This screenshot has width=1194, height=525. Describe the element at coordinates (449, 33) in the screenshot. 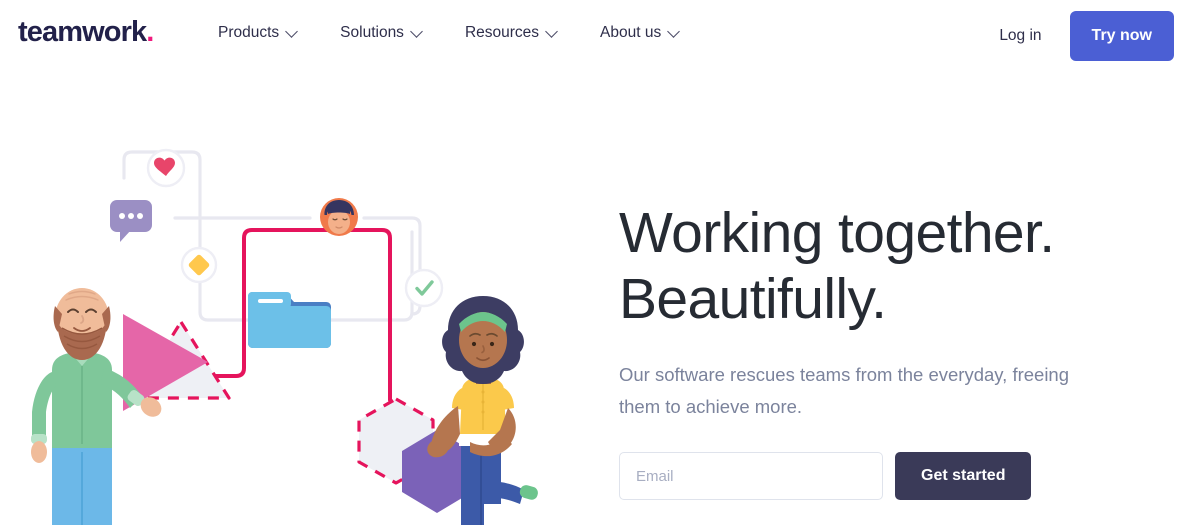

I see `main-navigation: Products Solutions Resources About us` at that location.